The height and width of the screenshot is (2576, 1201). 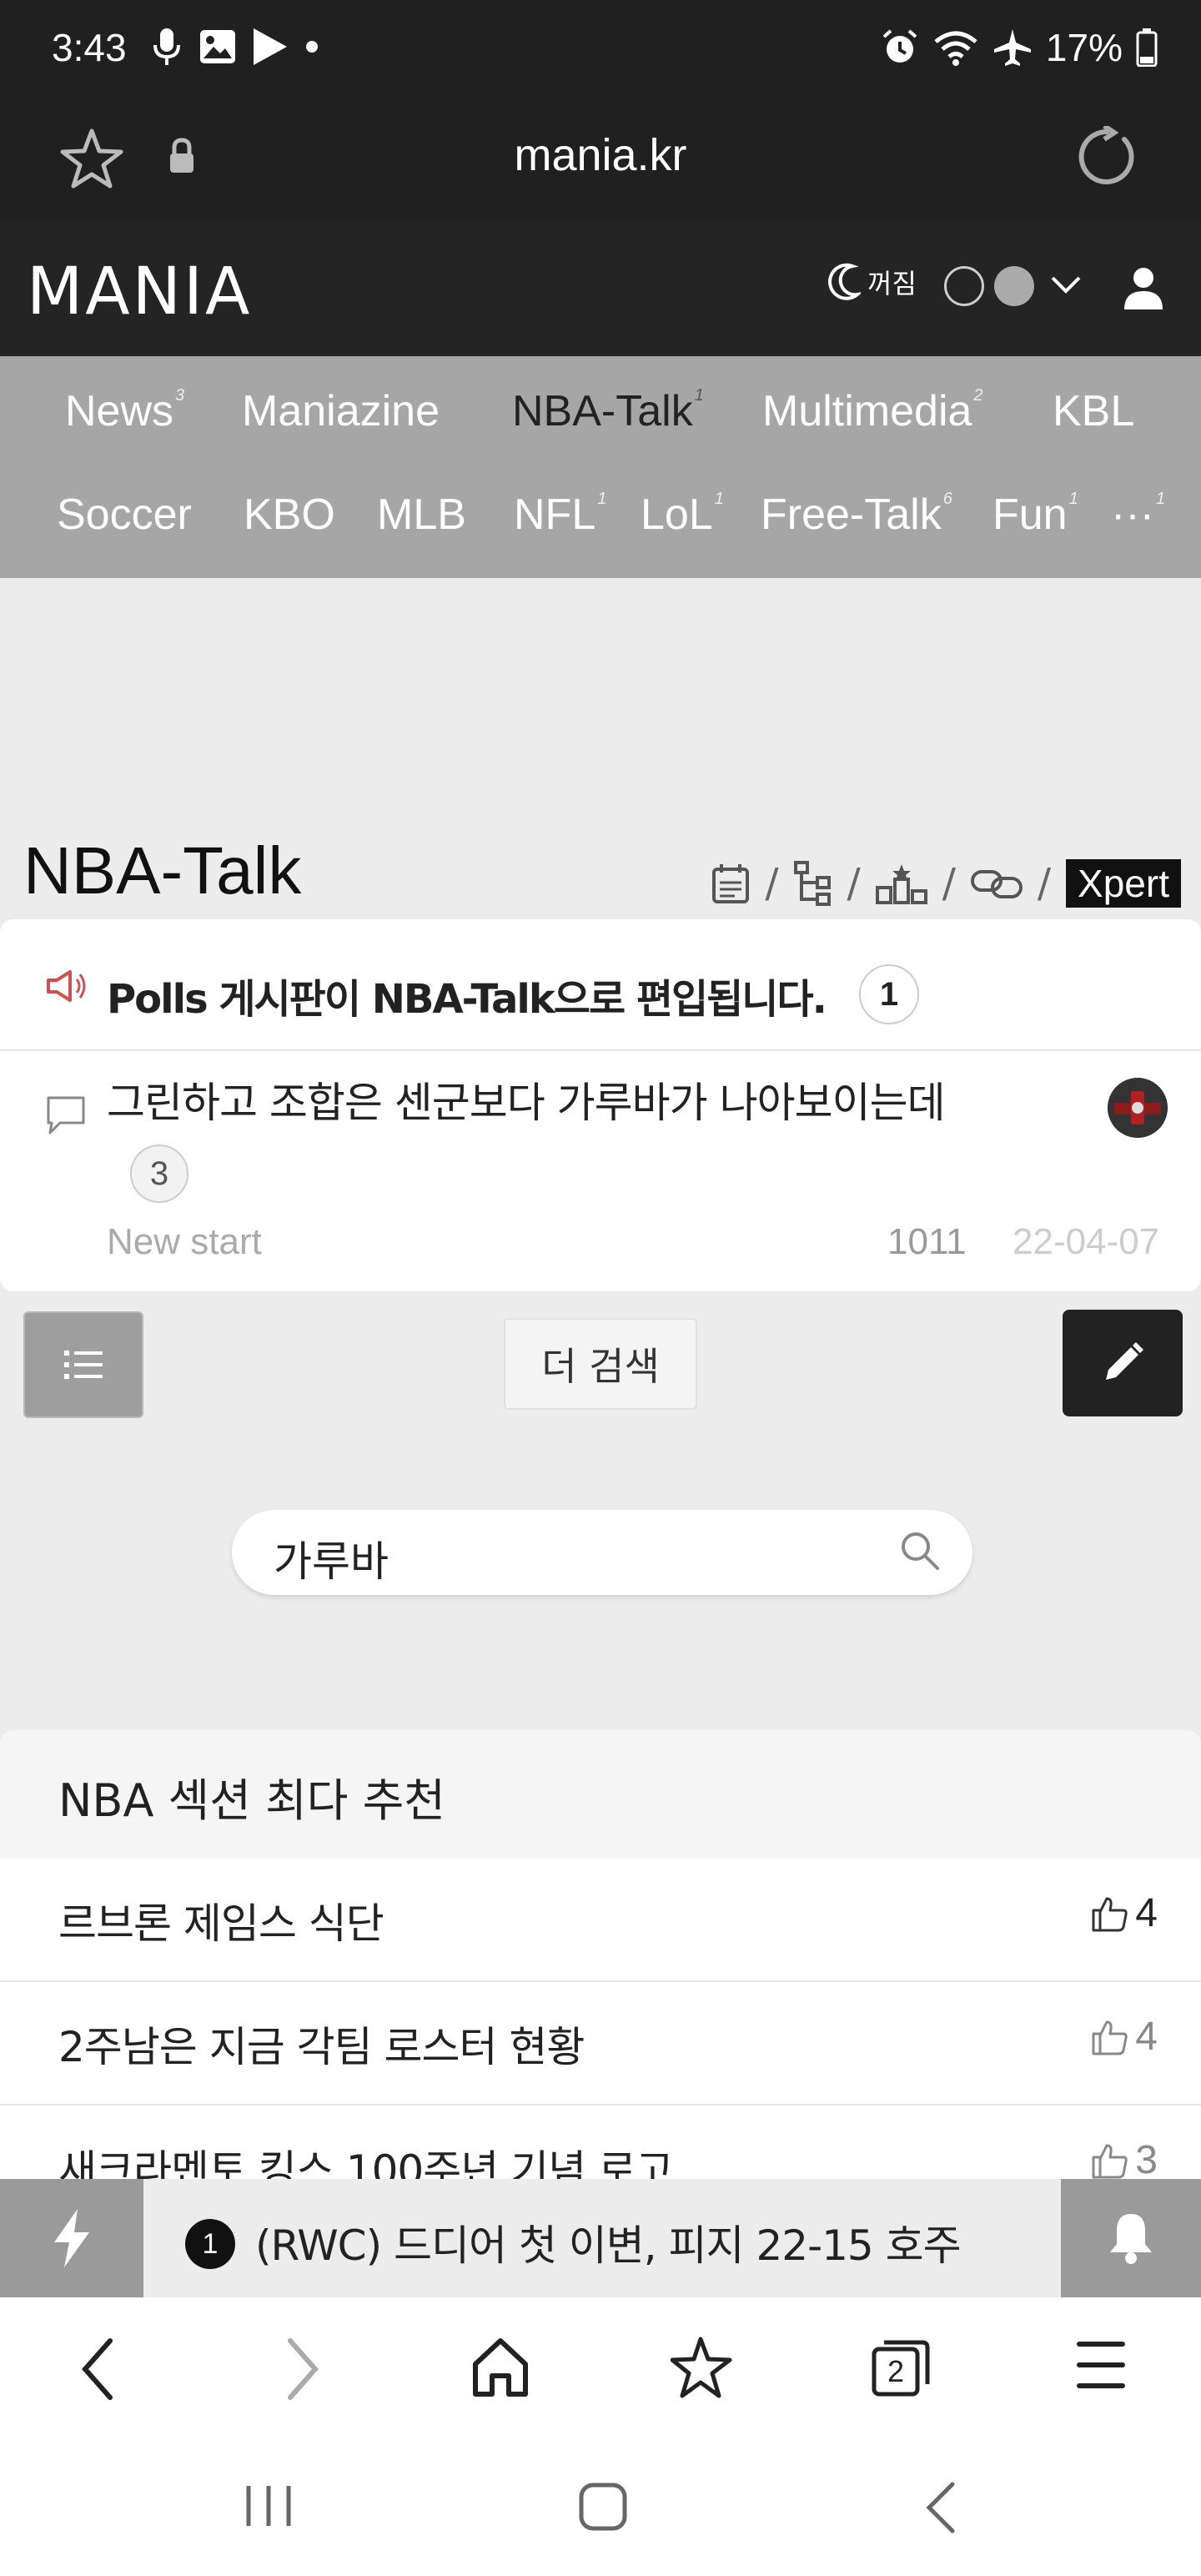 I want to click on microphone-icon, so click(x=166, y=46).